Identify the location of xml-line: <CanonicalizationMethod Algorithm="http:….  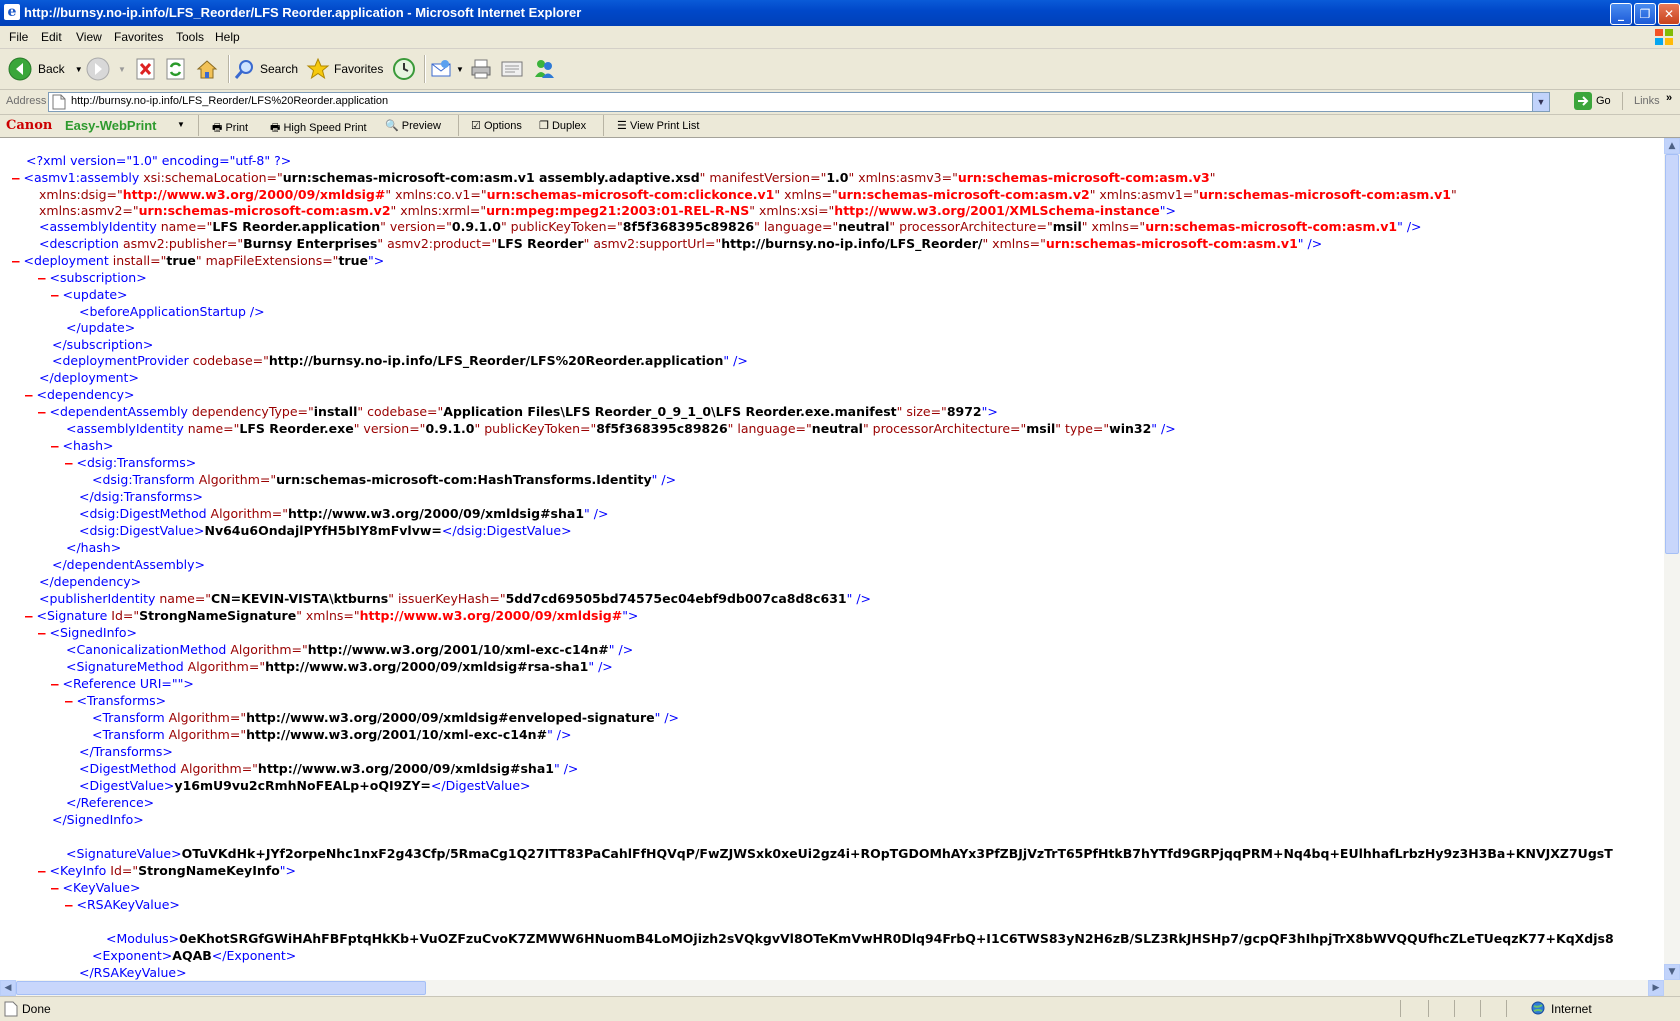
(350, 649).